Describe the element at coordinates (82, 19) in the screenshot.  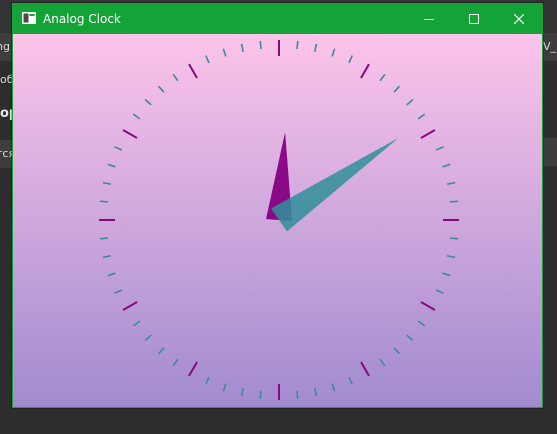
I see `window-title: Analog Clock` at that location.